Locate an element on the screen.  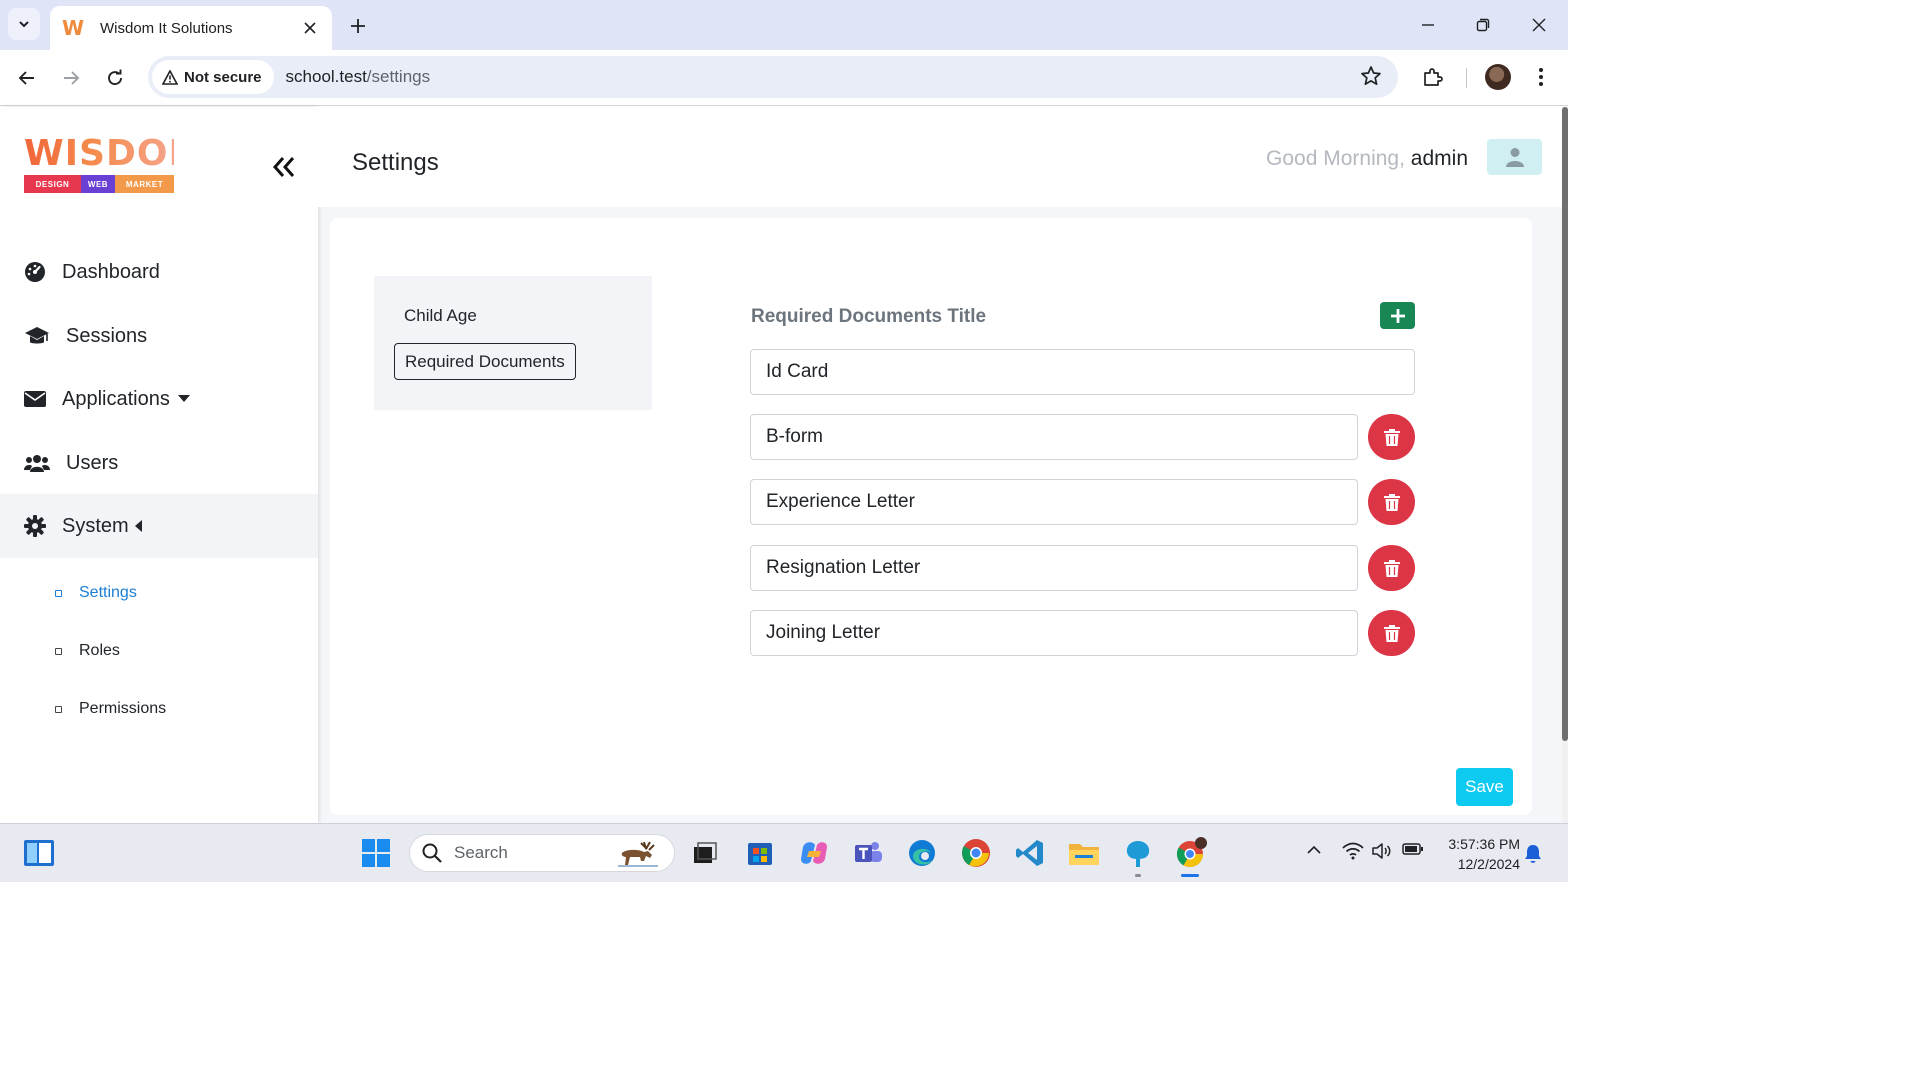
user-menu-button is located at coordinates (1514, 157).